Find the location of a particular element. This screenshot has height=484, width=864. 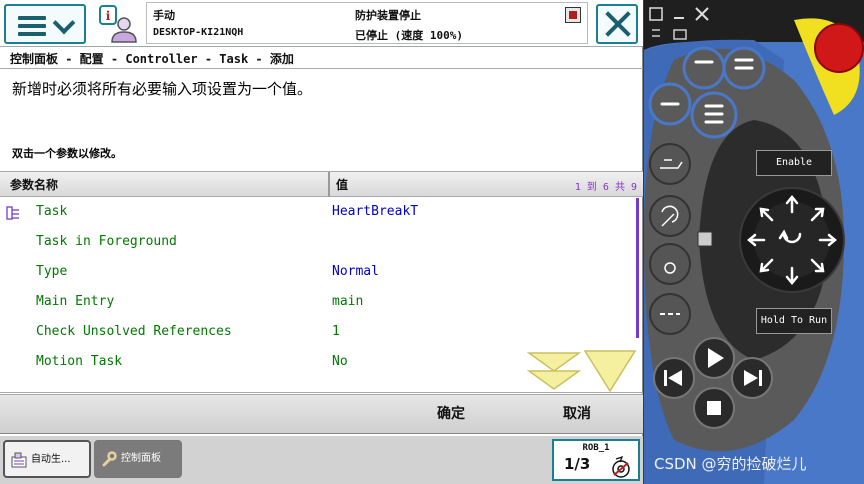

param-value: 1 is located at coordinates (336, 331).